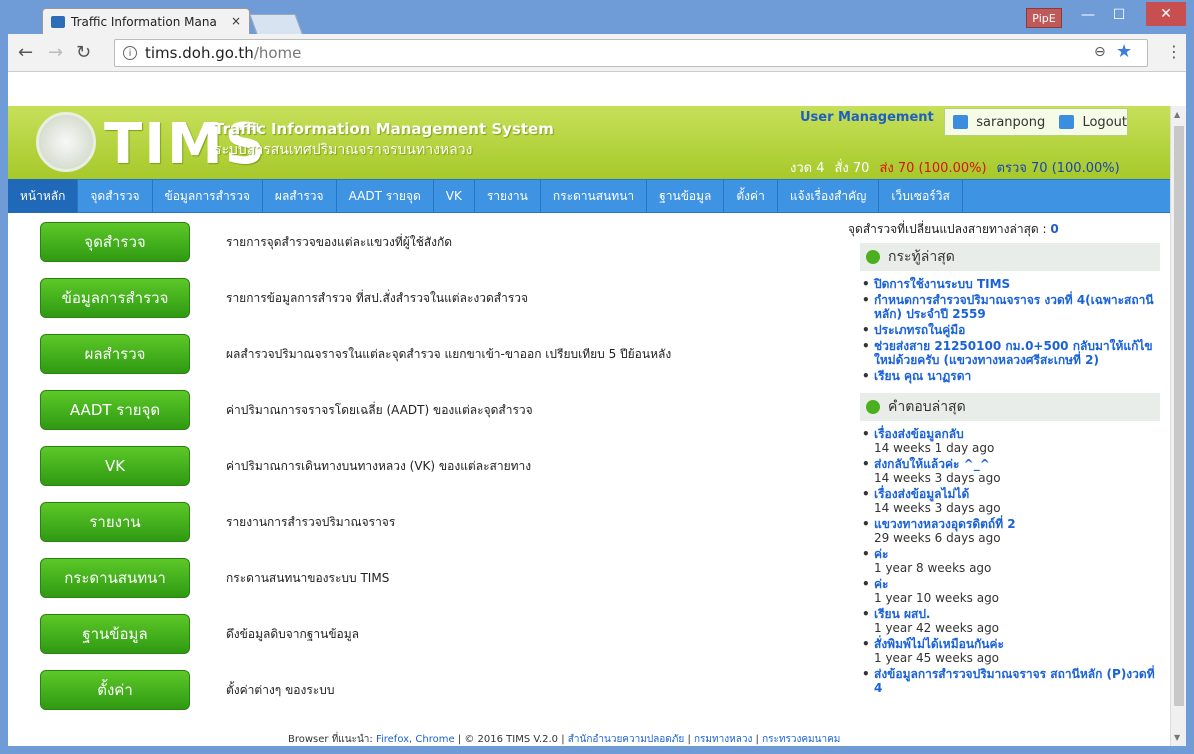 Image resolution: width=1194 pixels, height=754 pixels. What do you see at coordinates (199, 53) in the screenshot?
I see `url-host: tims.doh.go.th` at bounding box center [199, 53].